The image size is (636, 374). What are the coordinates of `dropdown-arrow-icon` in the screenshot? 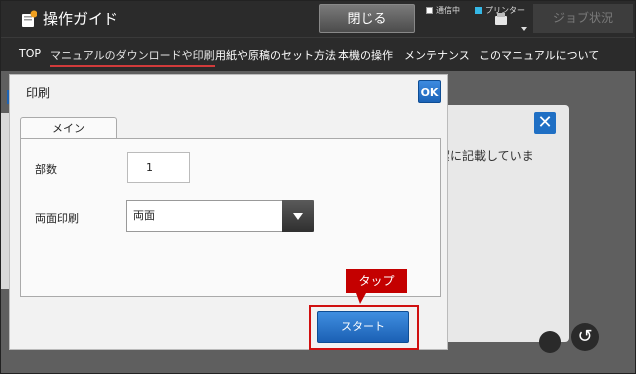 It's located at (298, 216).